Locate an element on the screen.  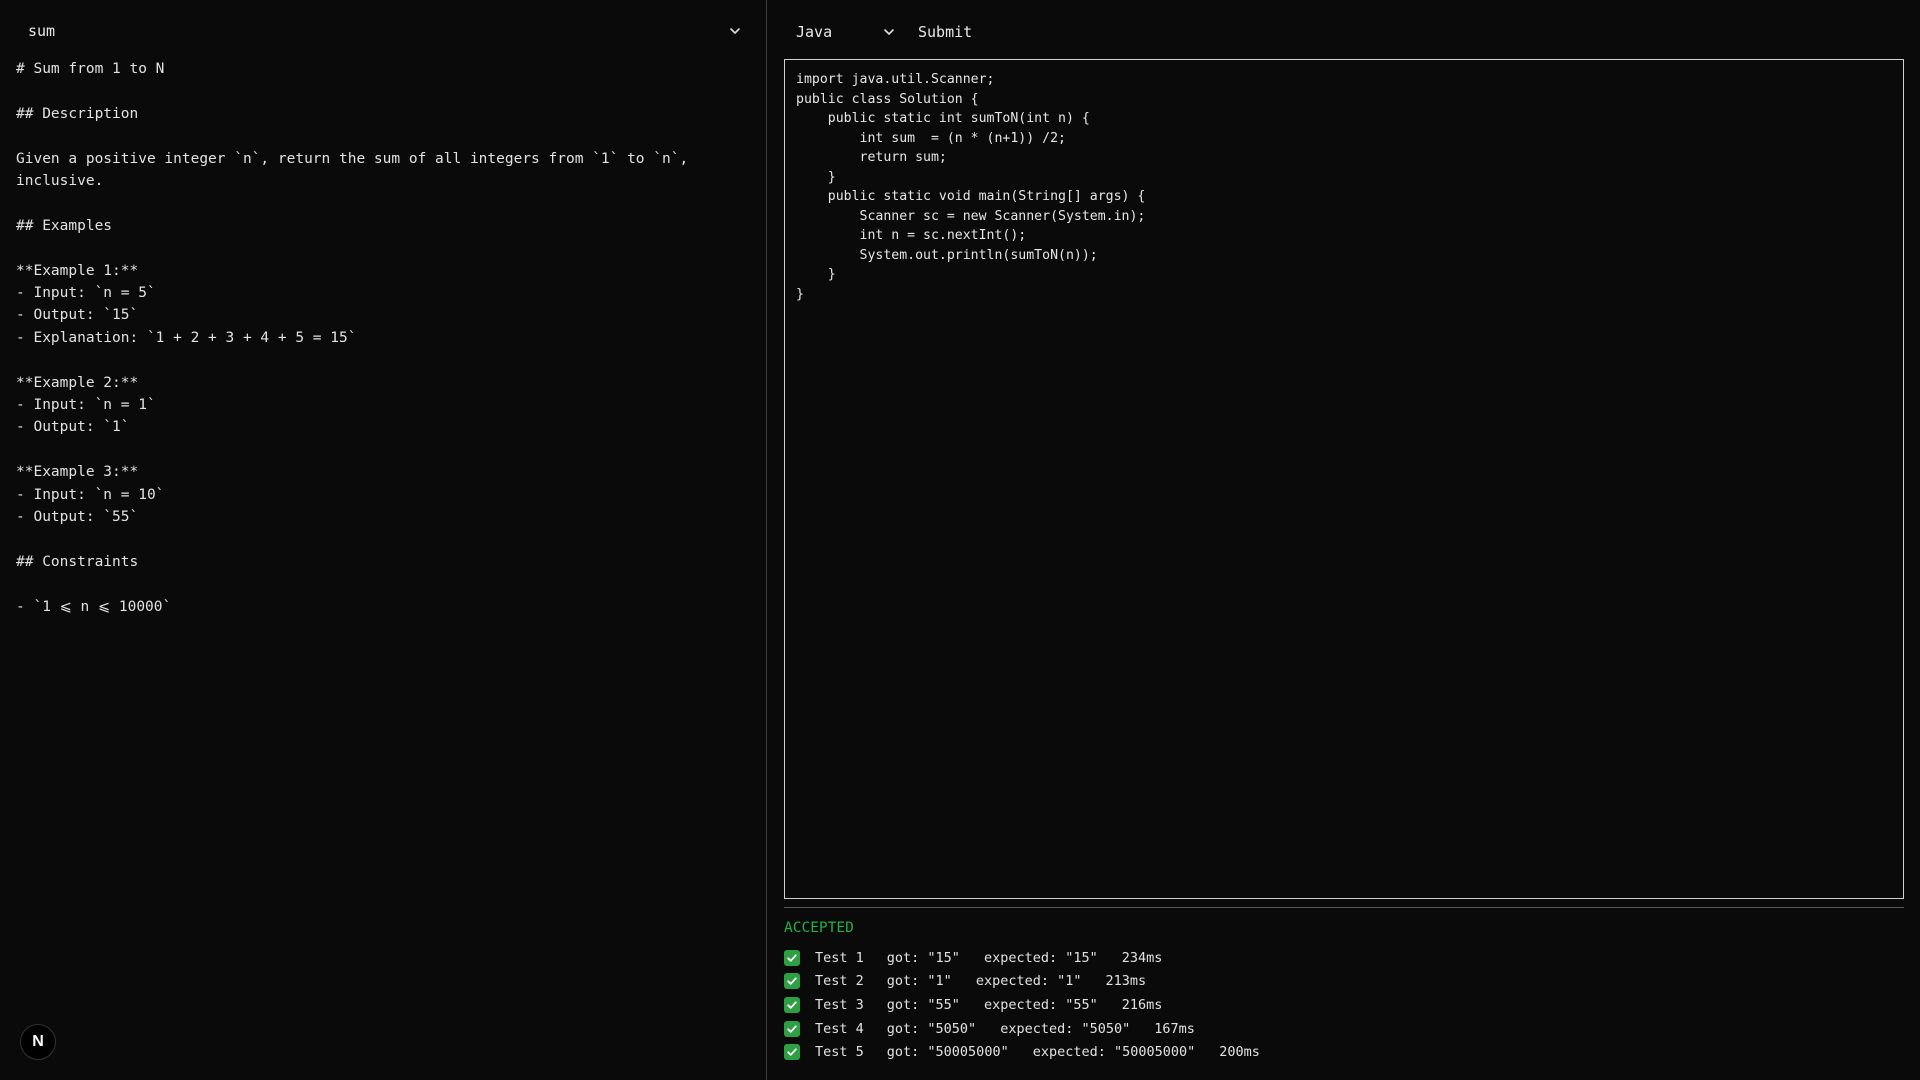
nextjs-logo-icon: N is located at coordinates (38, 1042).